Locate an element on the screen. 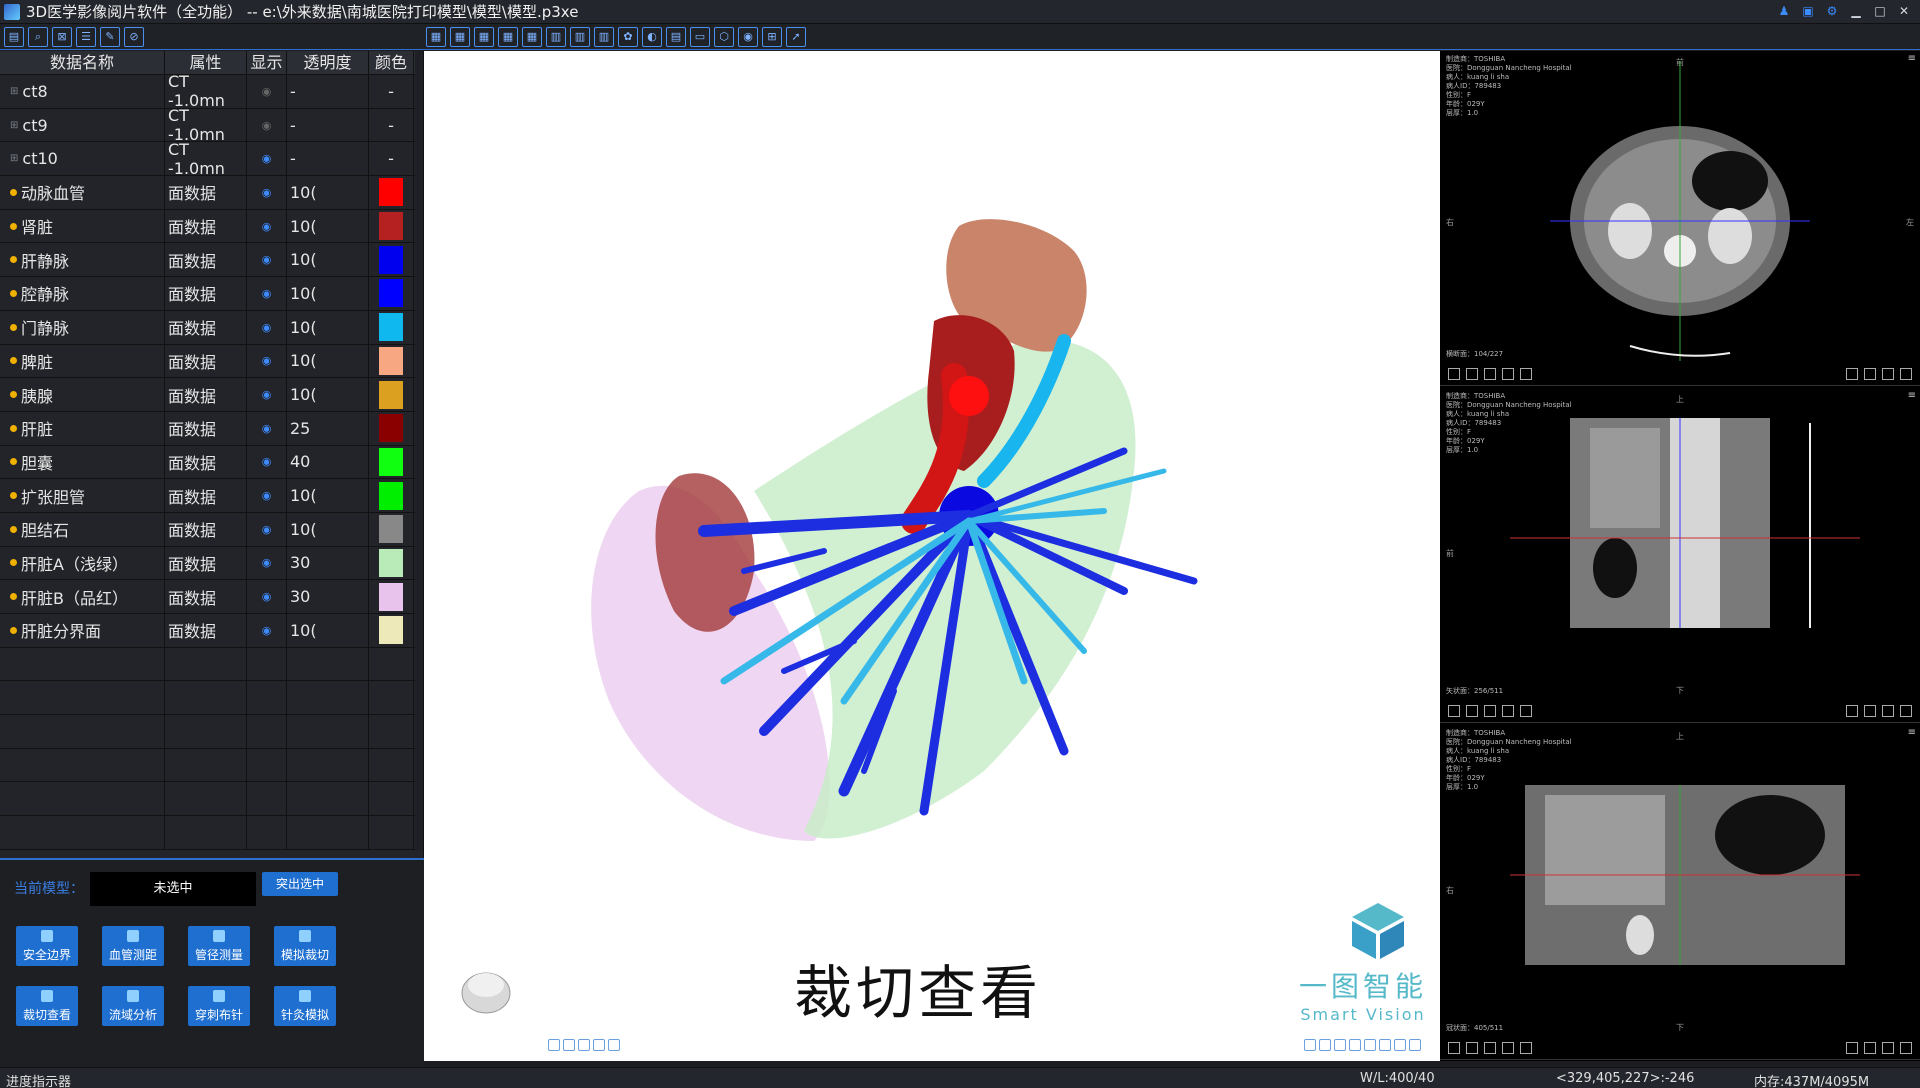  vp-prev-icon is located at coordinates (569, 1045).